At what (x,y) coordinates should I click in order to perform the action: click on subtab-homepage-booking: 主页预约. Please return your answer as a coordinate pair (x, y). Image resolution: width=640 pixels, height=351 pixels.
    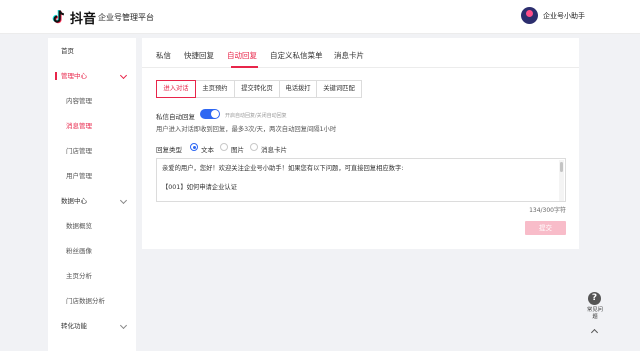
    Looking at the image, I should click on (215, 89).